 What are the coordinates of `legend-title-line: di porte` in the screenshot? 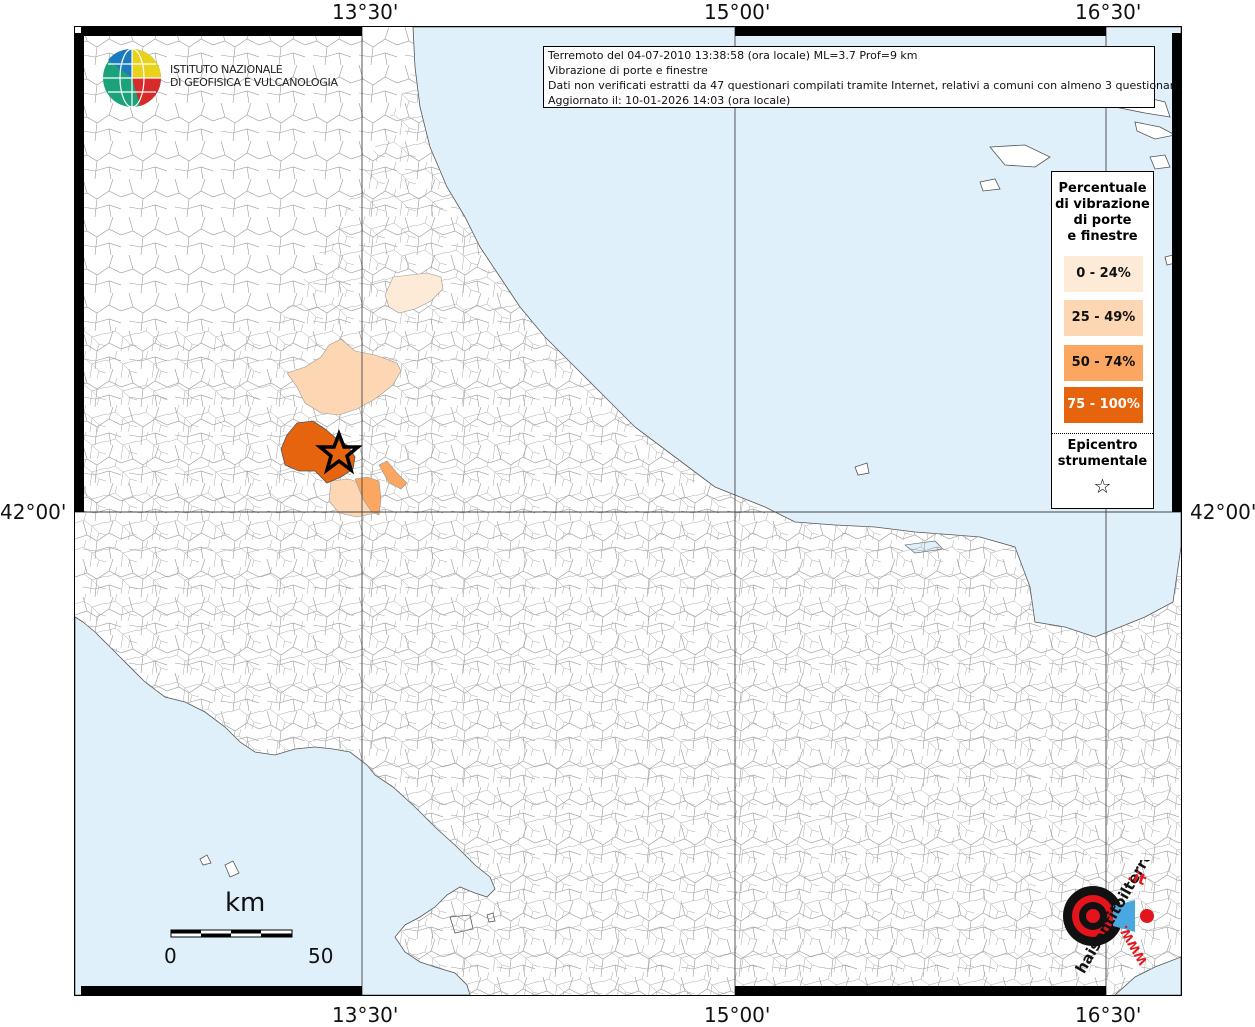 It's located at (1102, 220).